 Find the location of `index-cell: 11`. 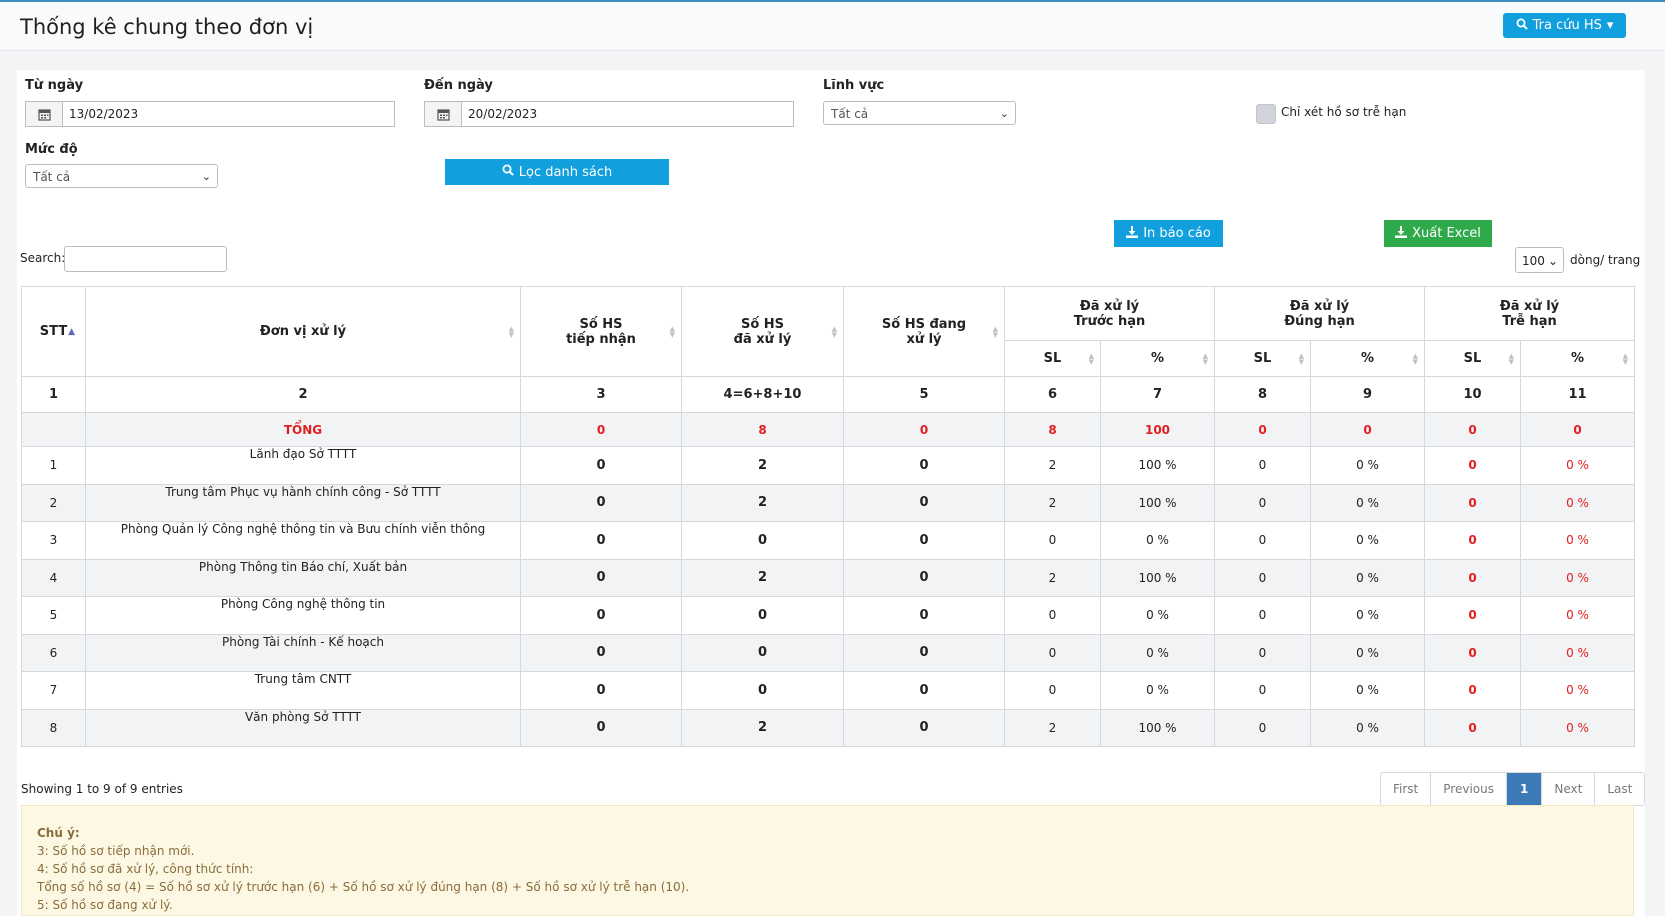

index-cell: 11 is located at coordinates (1577, 394).